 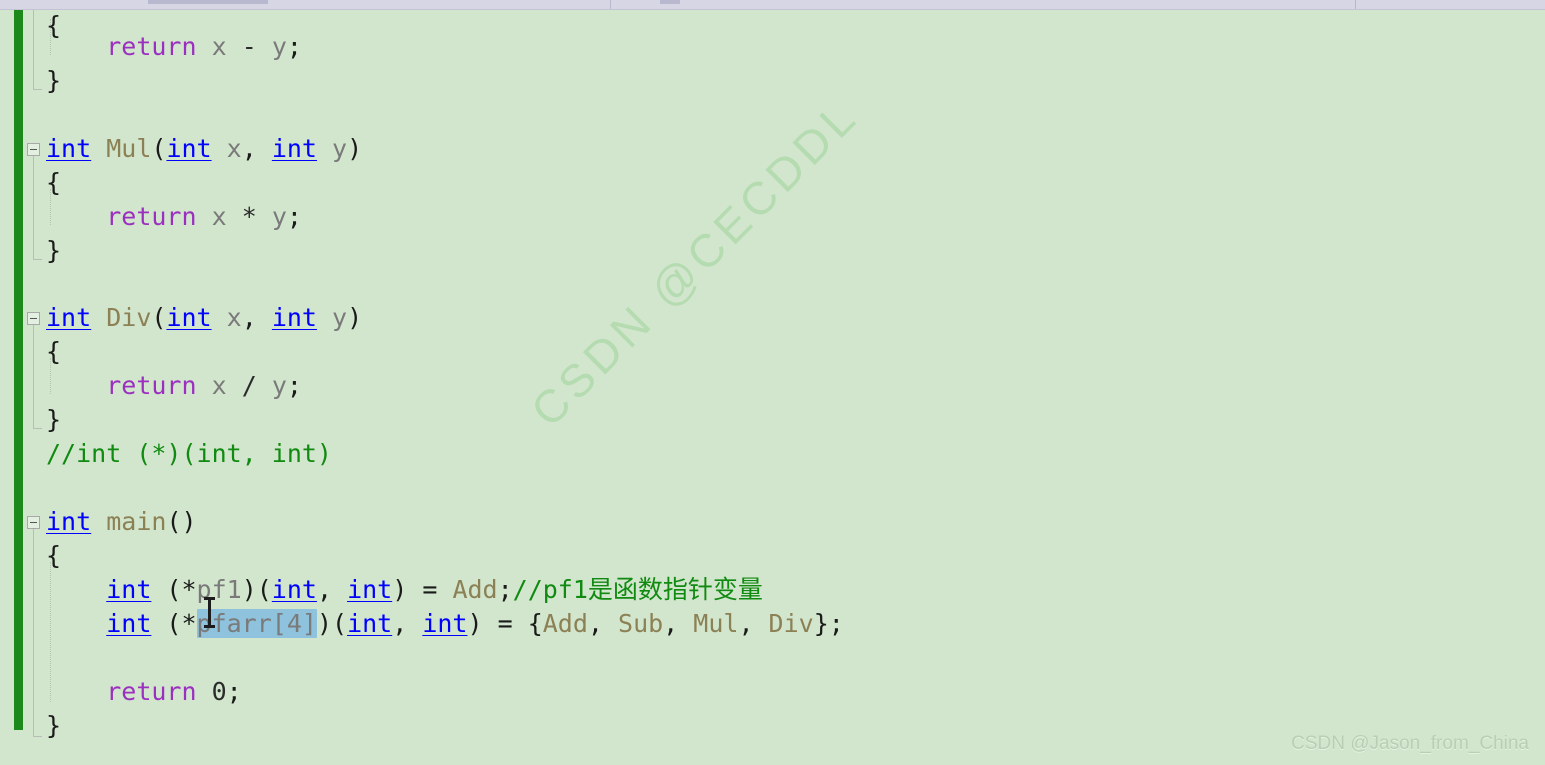 I want to click on code-line: int Mul(int x, int y), so click(x=772, y=149).